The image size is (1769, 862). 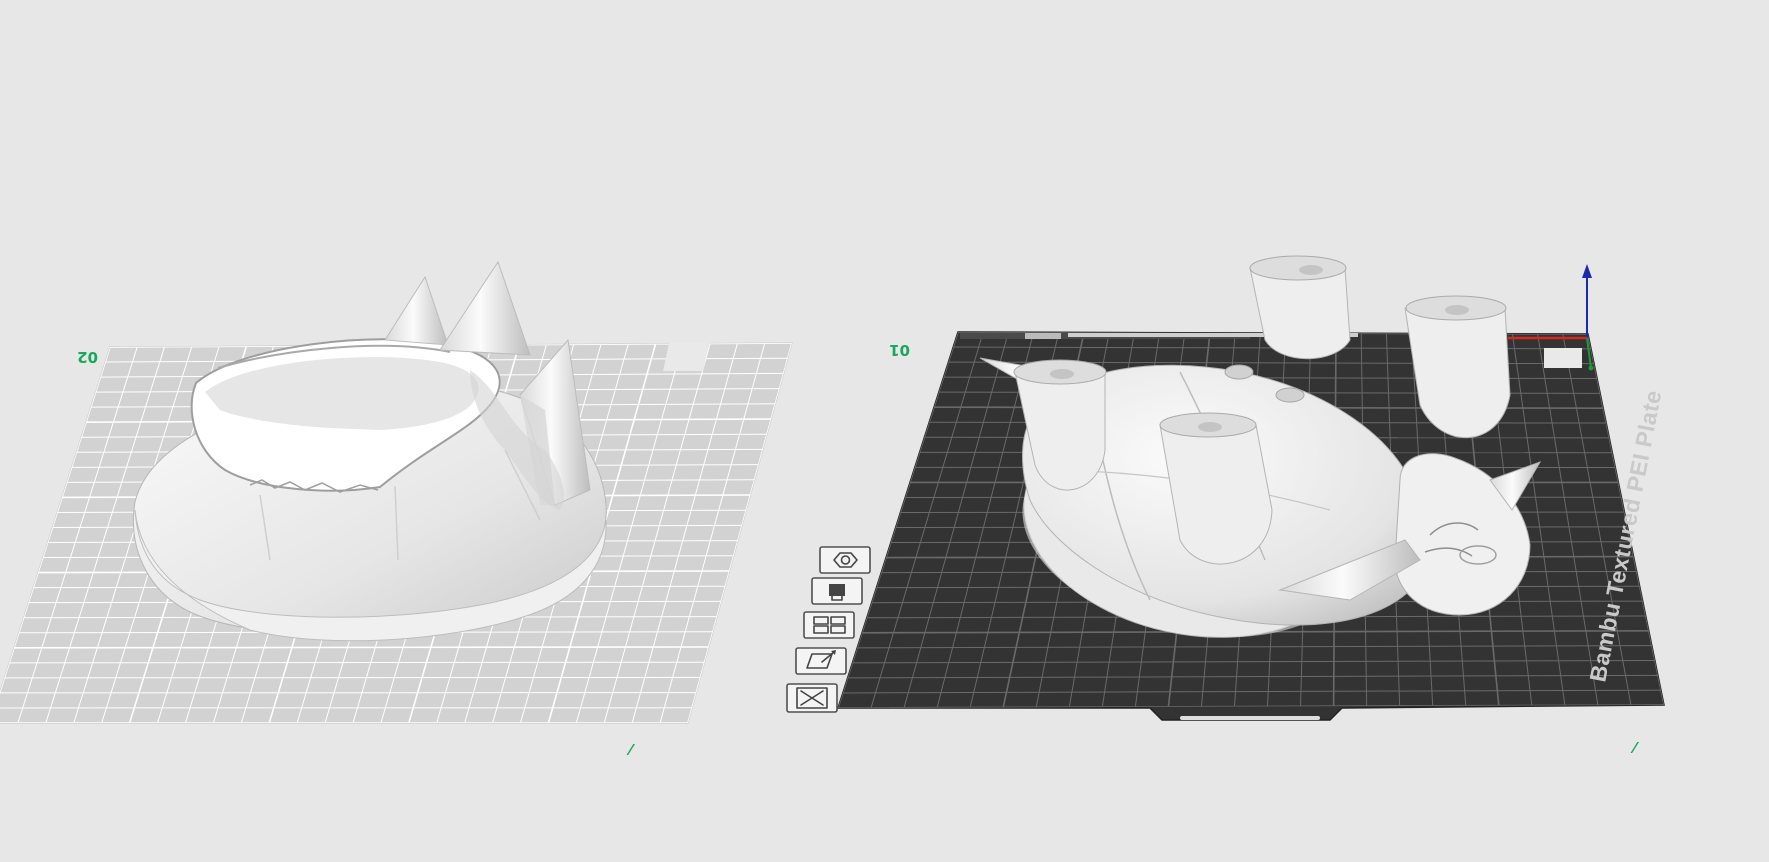 I want to click on plate-2-index-label: 02, so click(x=87, y=357).